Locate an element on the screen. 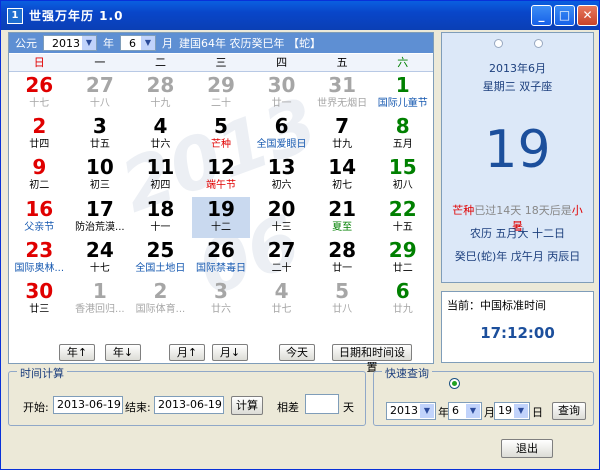 This screenshot has height=470, width=600. year-select: 2013 ▼ is located at coordinates (70, 43).